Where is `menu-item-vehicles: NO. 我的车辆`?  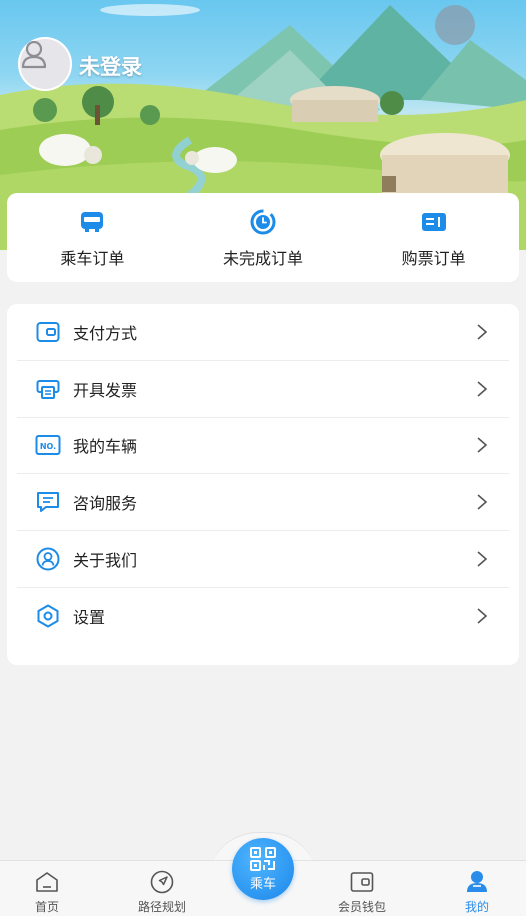 menu-item-vehicles: NO. 我的车辆 is located at coordinates (263, 446).